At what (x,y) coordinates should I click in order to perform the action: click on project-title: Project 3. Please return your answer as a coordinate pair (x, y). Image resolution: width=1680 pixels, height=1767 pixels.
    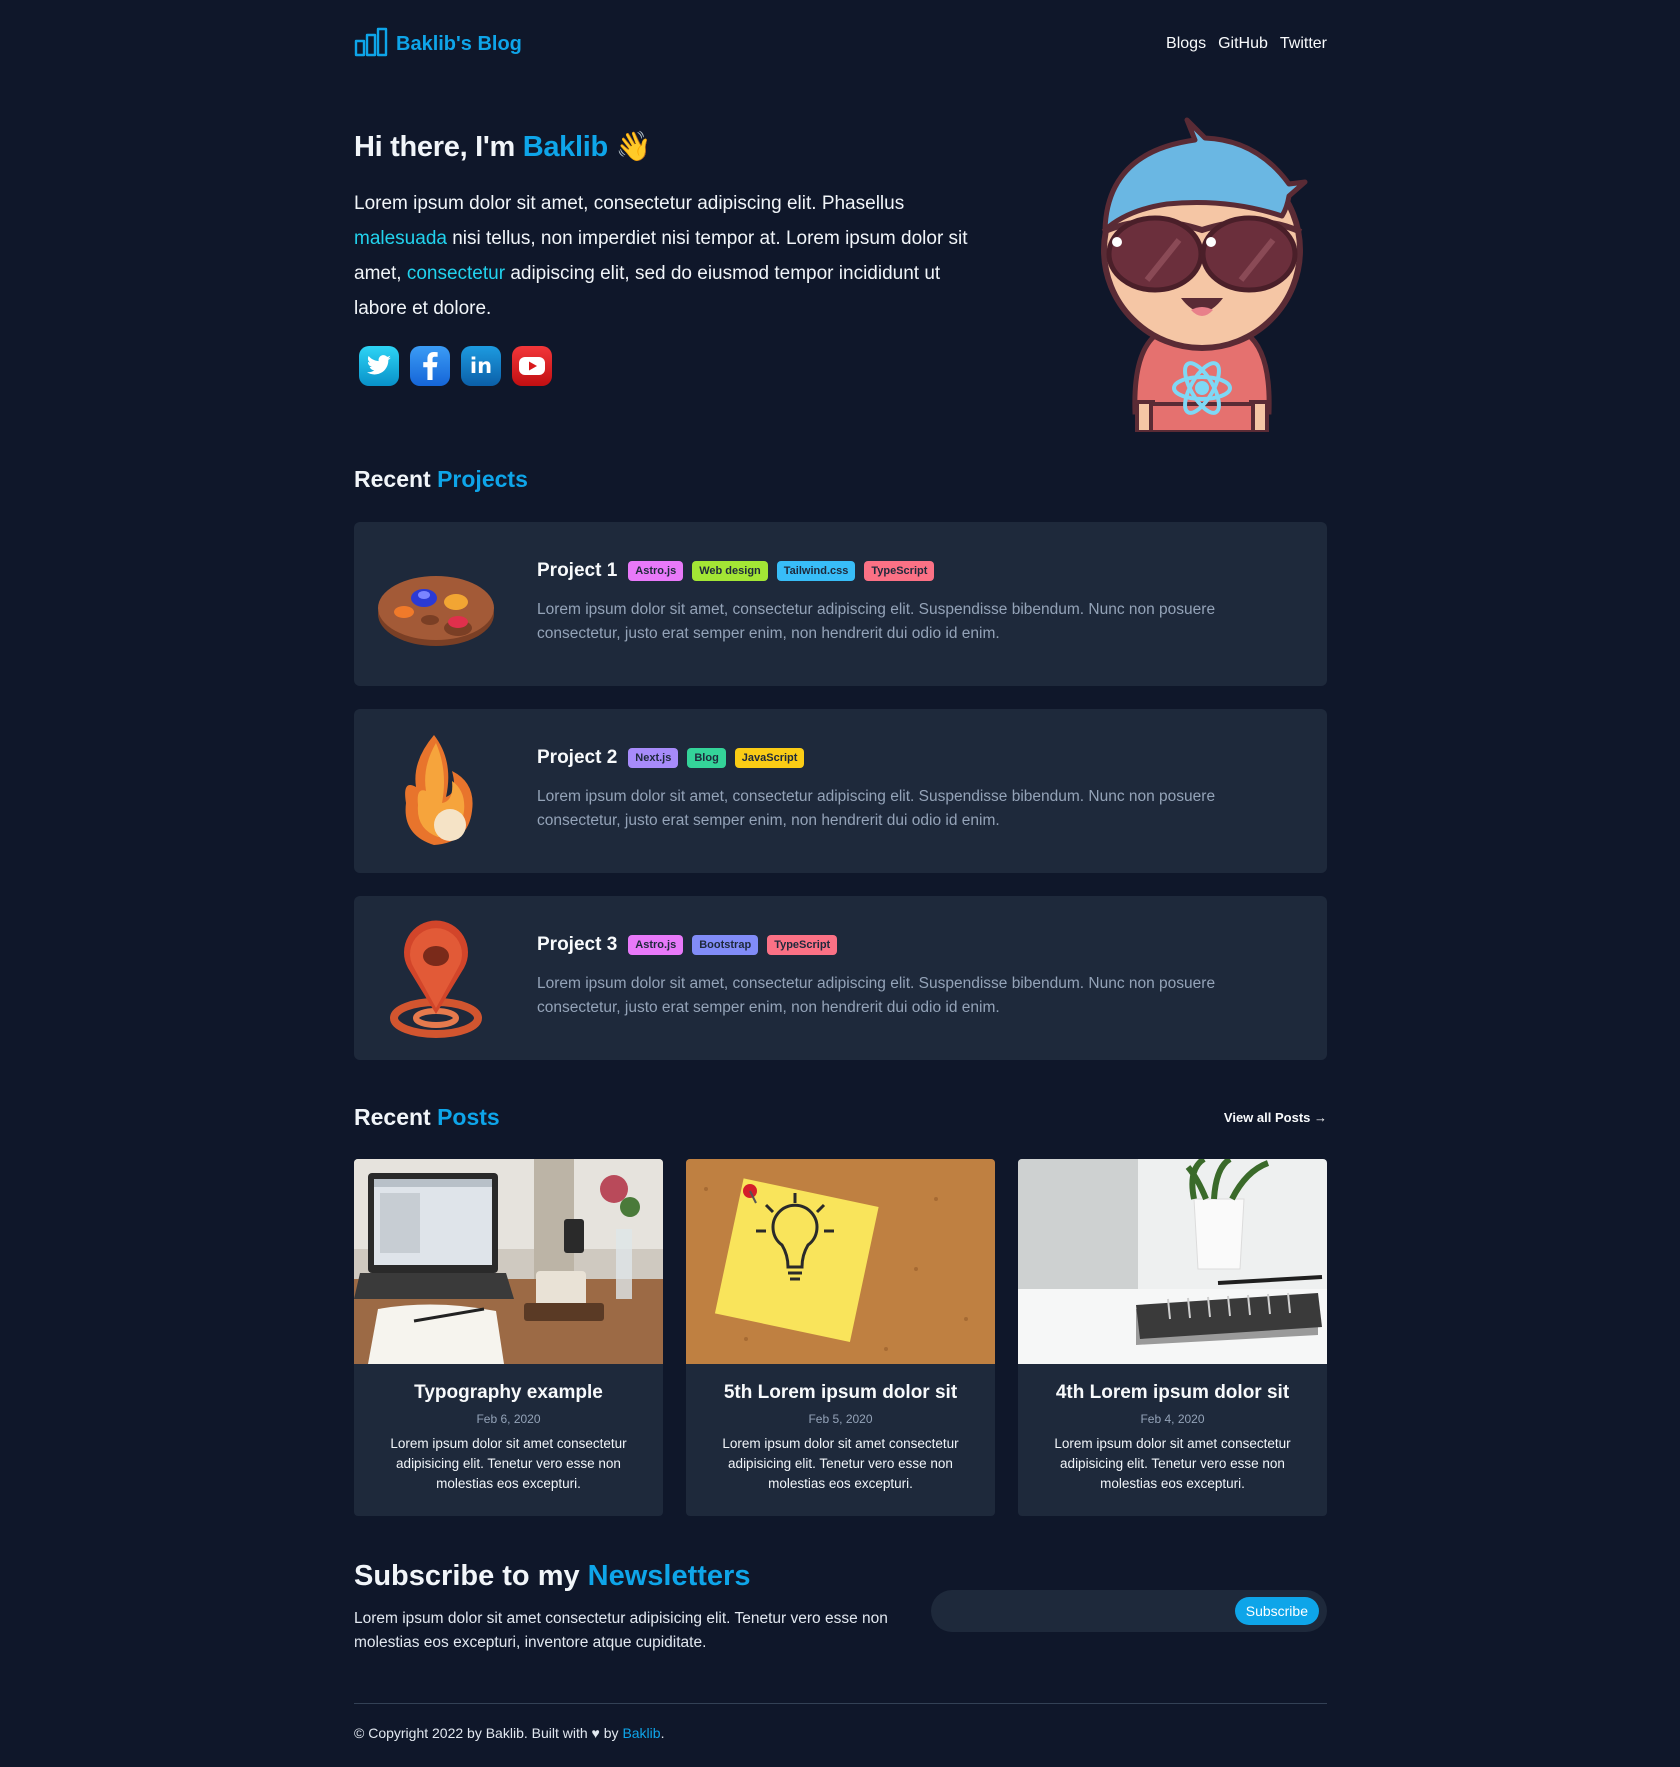
    Looking at the image, I should click on (577, 944).